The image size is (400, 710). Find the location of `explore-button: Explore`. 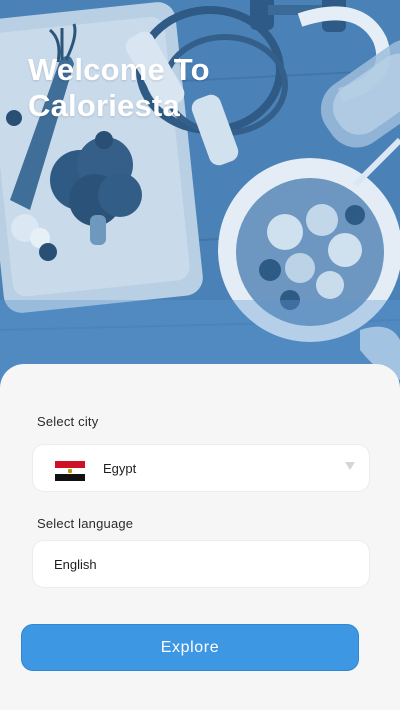

explore-button: Explore is located at coordinates (190, 647).